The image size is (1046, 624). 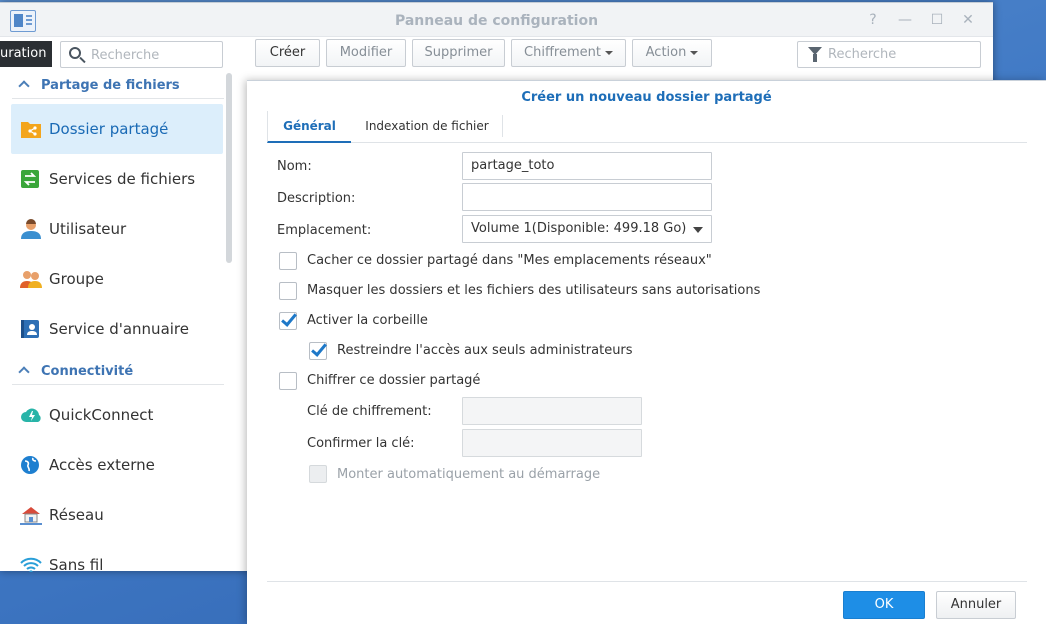 What do you see at coordinates (647, 581) in the screenshot?
I see `dialog-footer-divider` at bounding box center [647, 581].